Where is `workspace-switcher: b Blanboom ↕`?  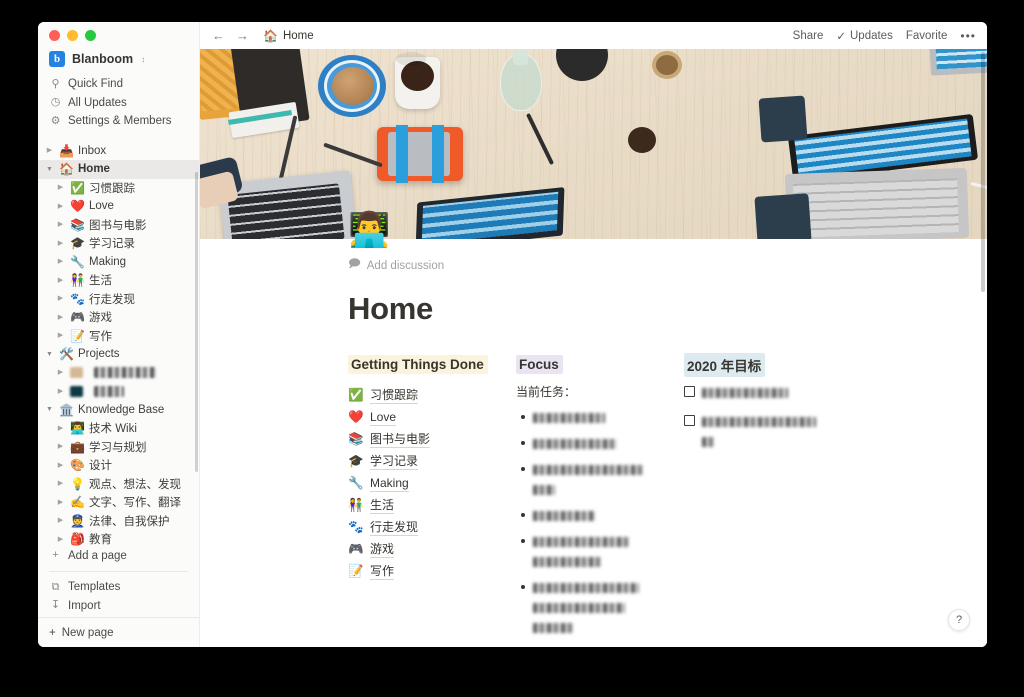
workspace-switcher: b Blanboom ↕ is located at coordinates (118, 62).